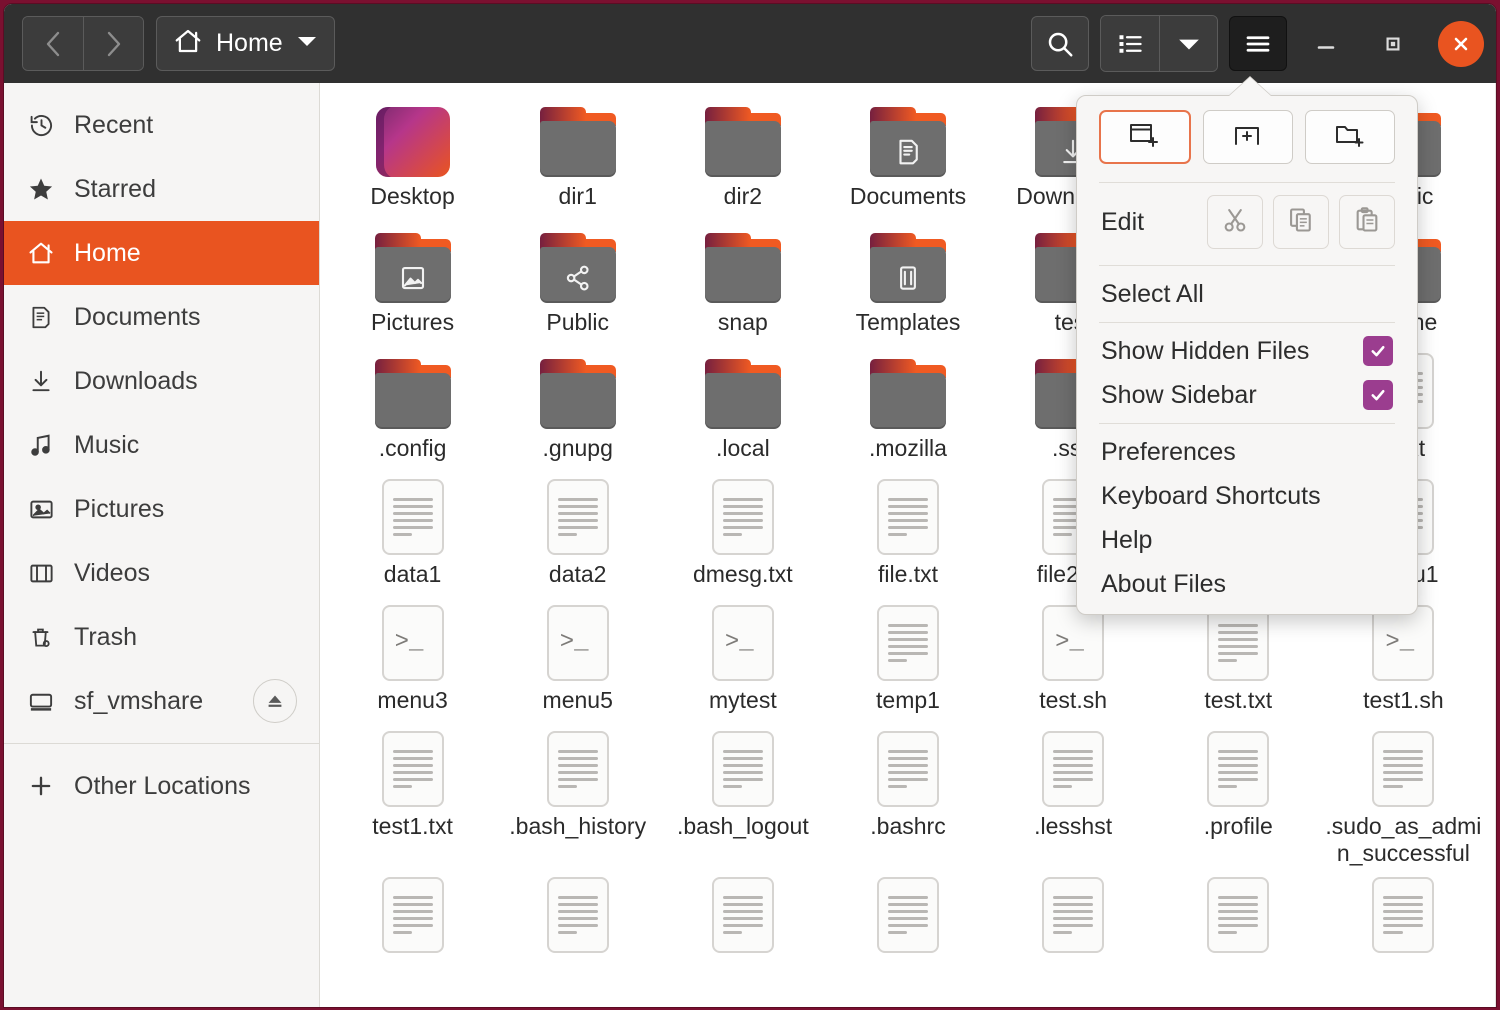 This screenshot has height=1010, width=1500. What do you see at coordinates (1258, 43) in the screenshot?
I see `main-menu-button` at bounding box center [1258, 43].